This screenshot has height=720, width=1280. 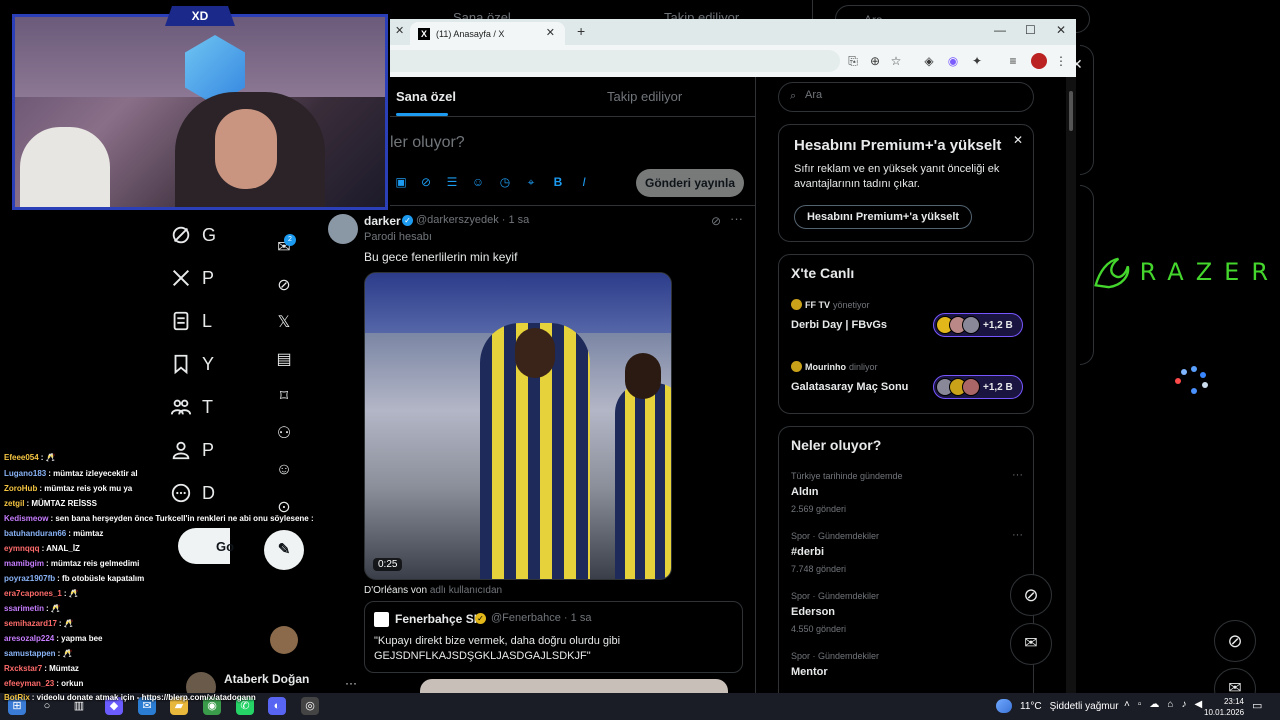 What do you see at coordinates (426, 182) in the screenshot?
I see `grok-compose-icon: ⊘` at bounding box center [426, 182].